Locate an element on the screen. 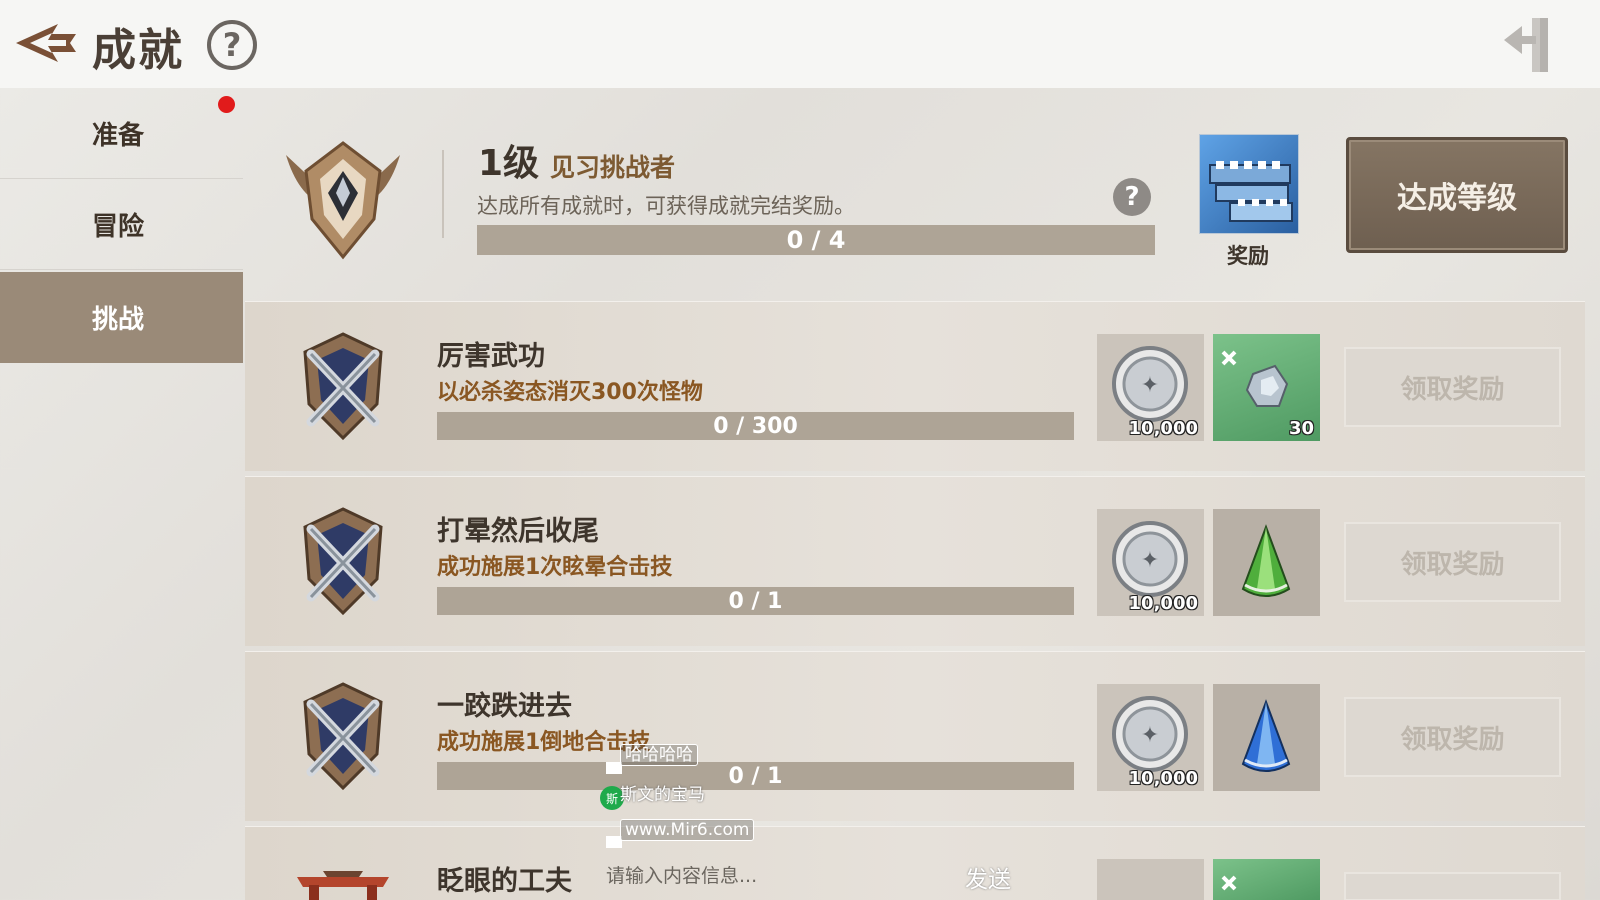  achievement-description: 成功施展1倒地合击技 is located at coordinates (544, 742).